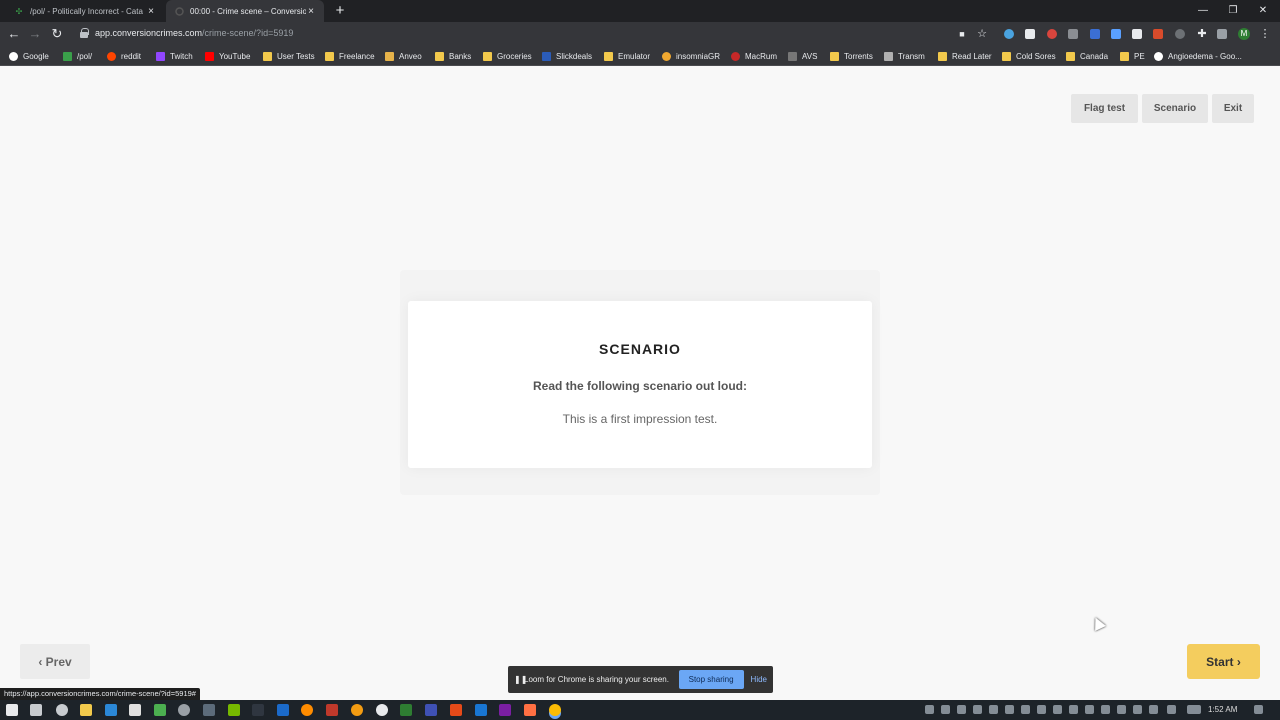  What do you see at coordinates (520, 679) in the screenshot?
I see `pause-icon: ❚❚` at bounding box center [520, 679].